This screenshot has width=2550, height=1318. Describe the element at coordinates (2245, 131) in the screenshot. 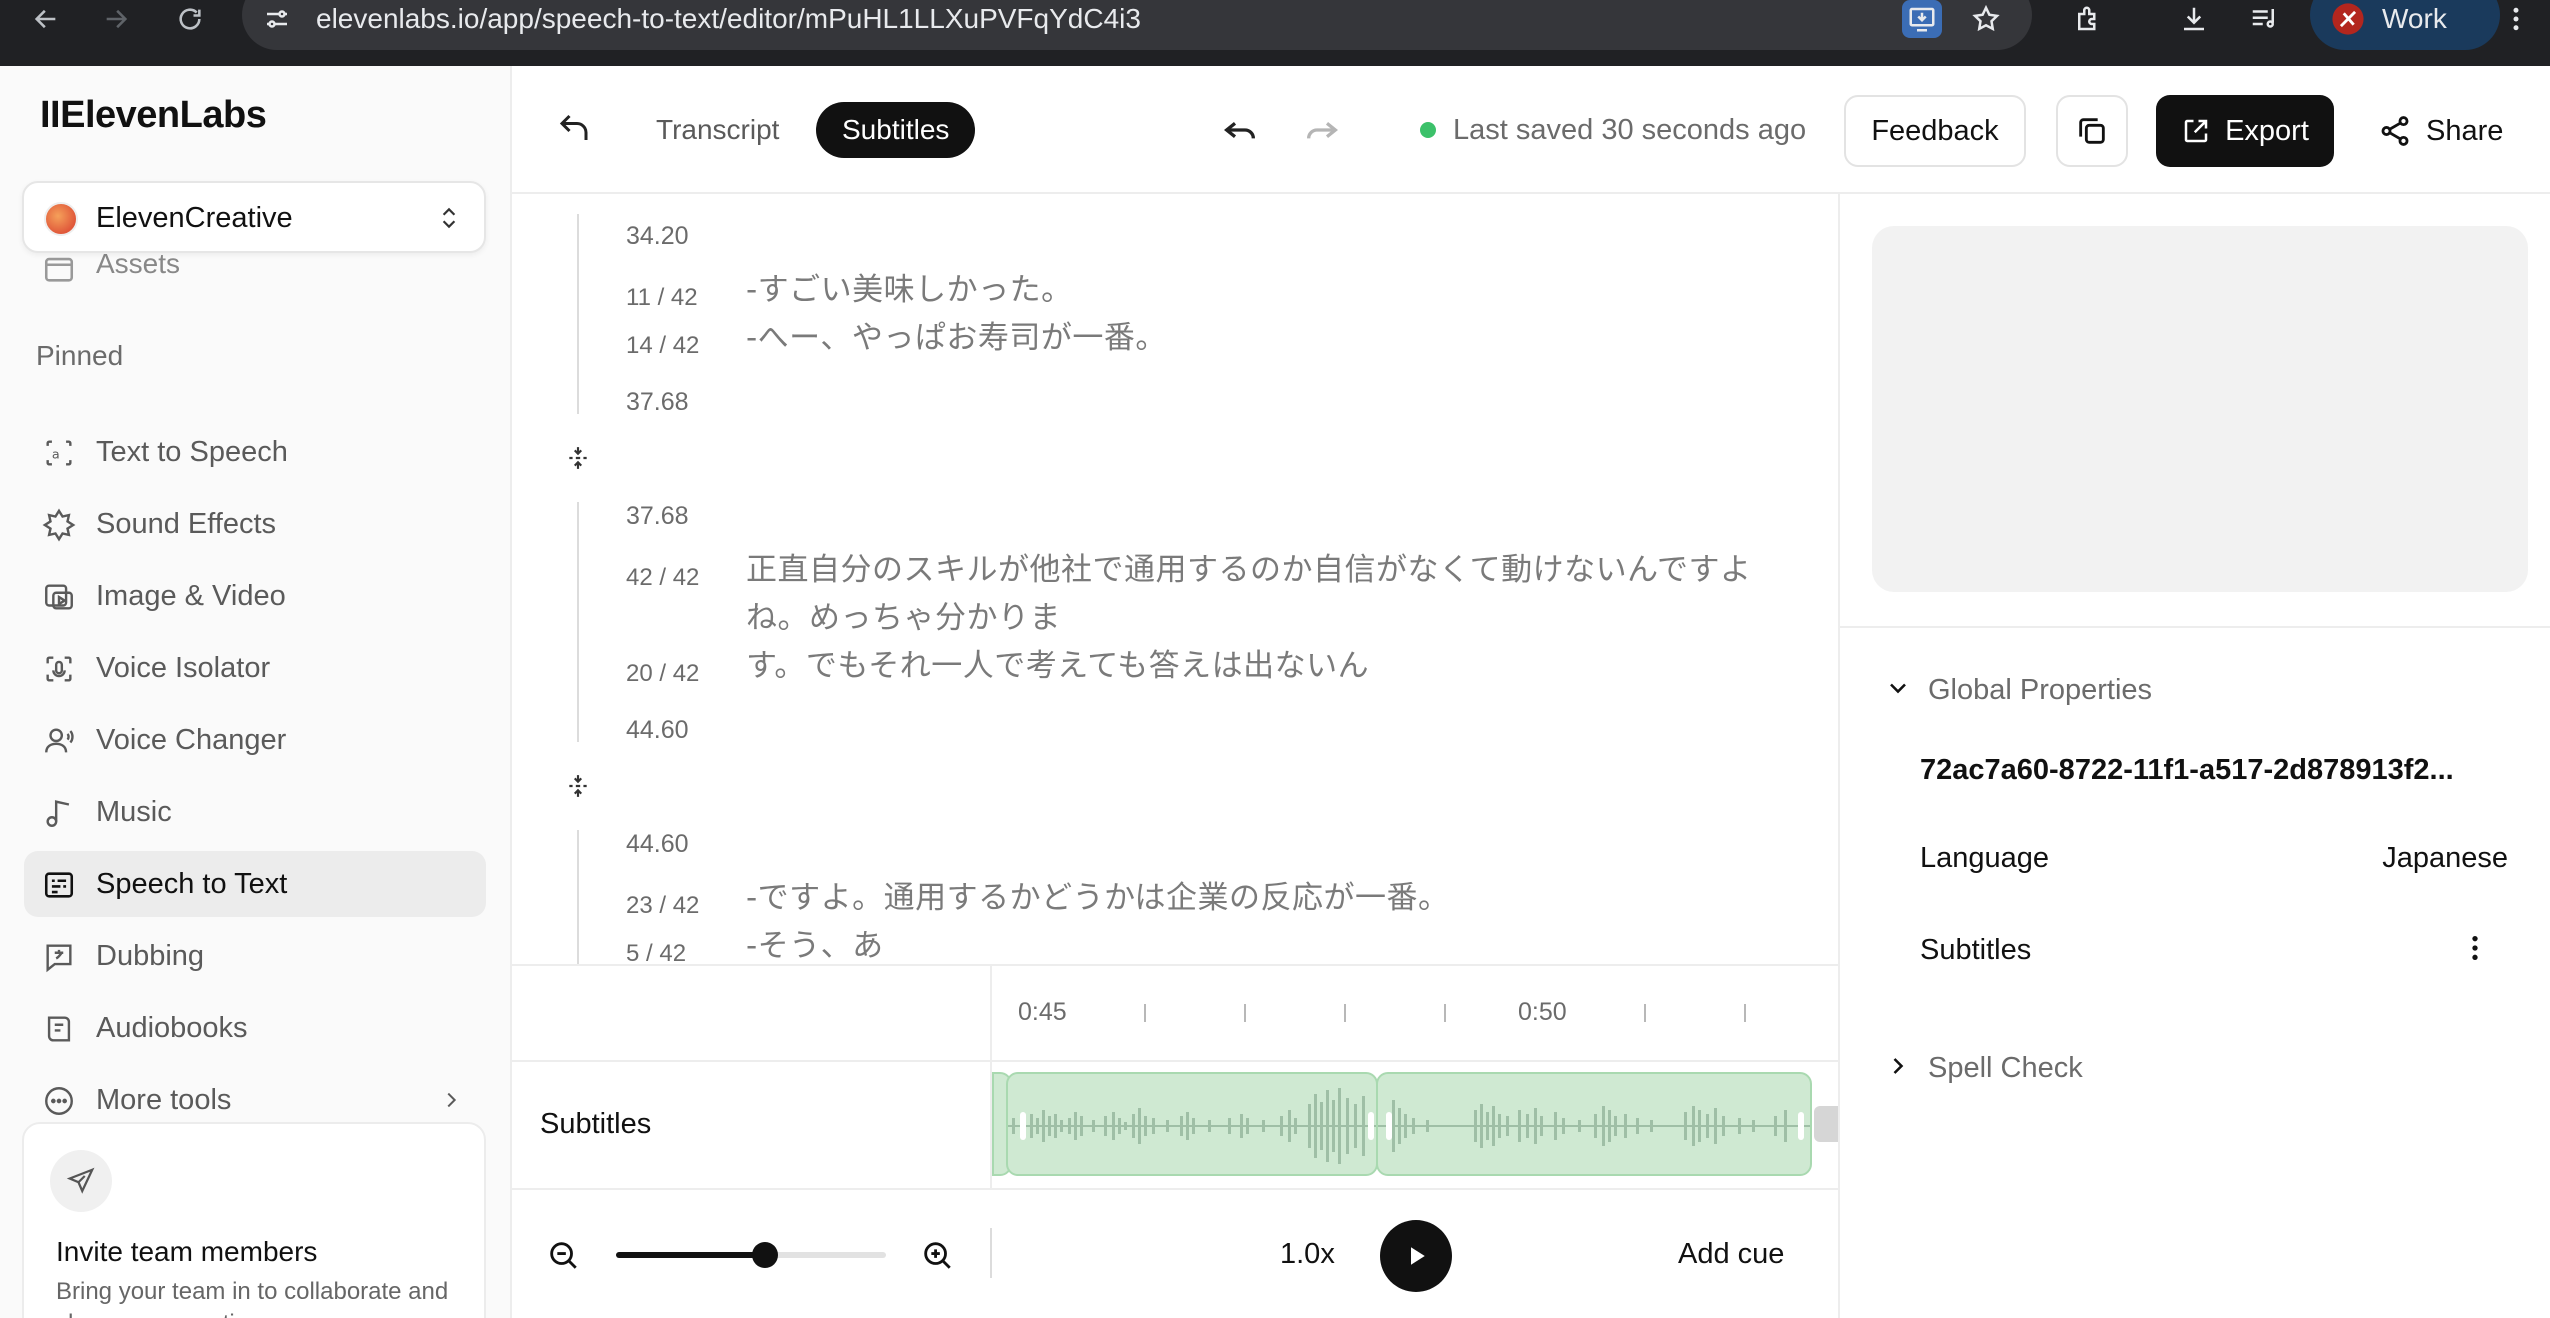

I see `export-button: Export` at that location.